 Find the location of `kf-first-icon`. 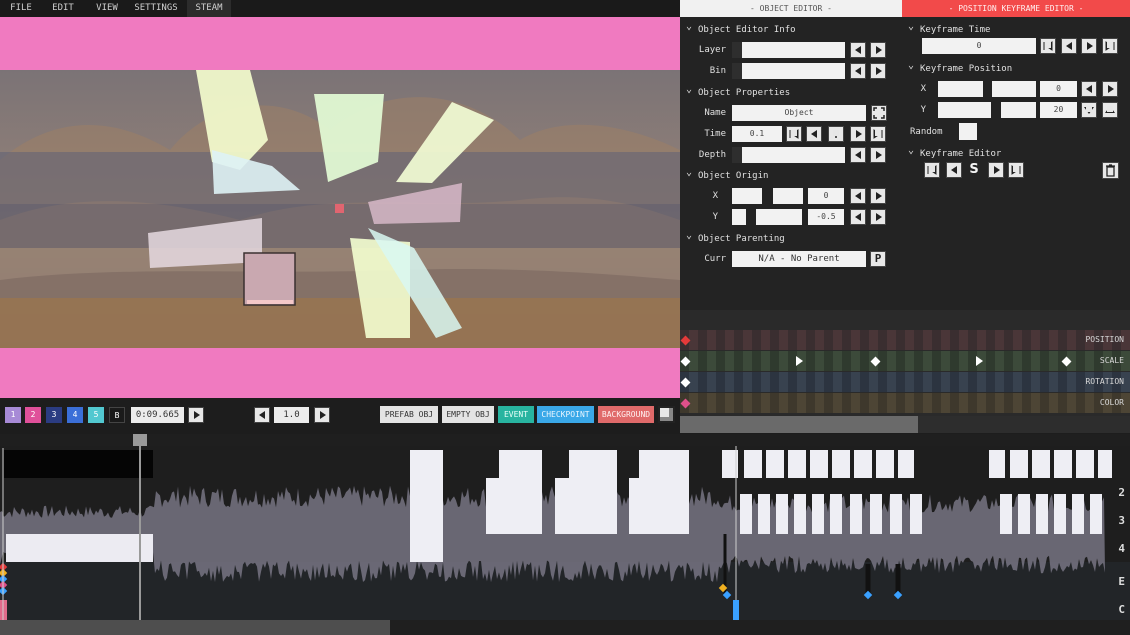

kf-first-icon is located at coordinates (932, 170).